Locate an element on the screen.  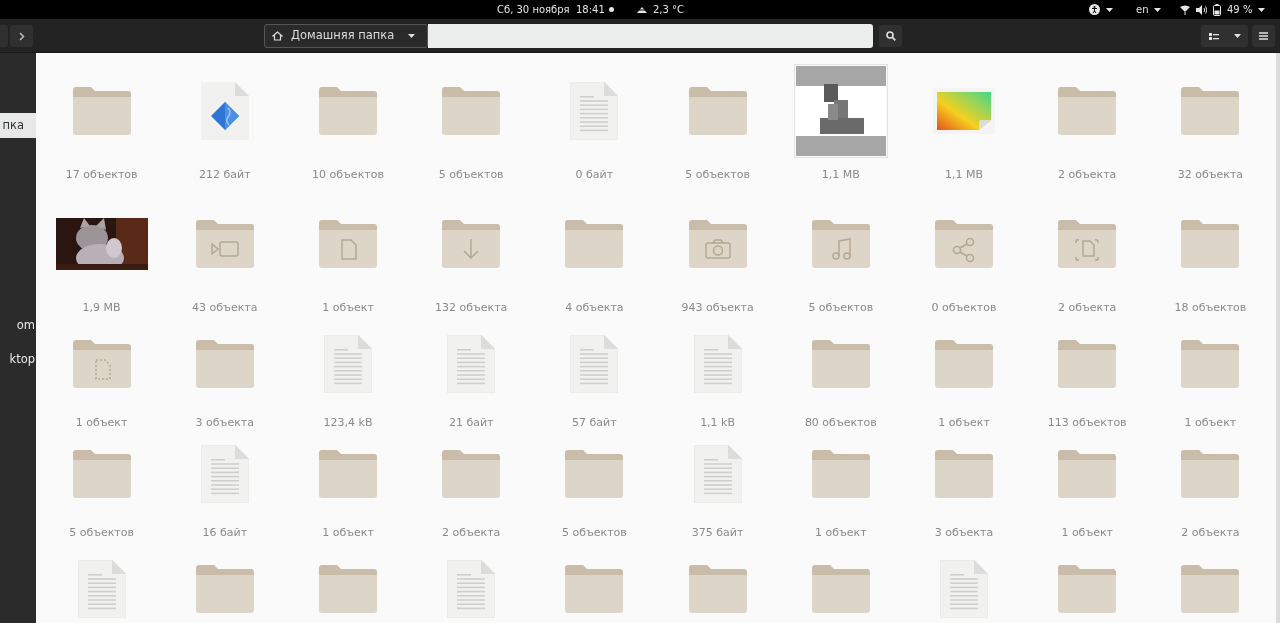
search-field is located at coordinates (650, 36).